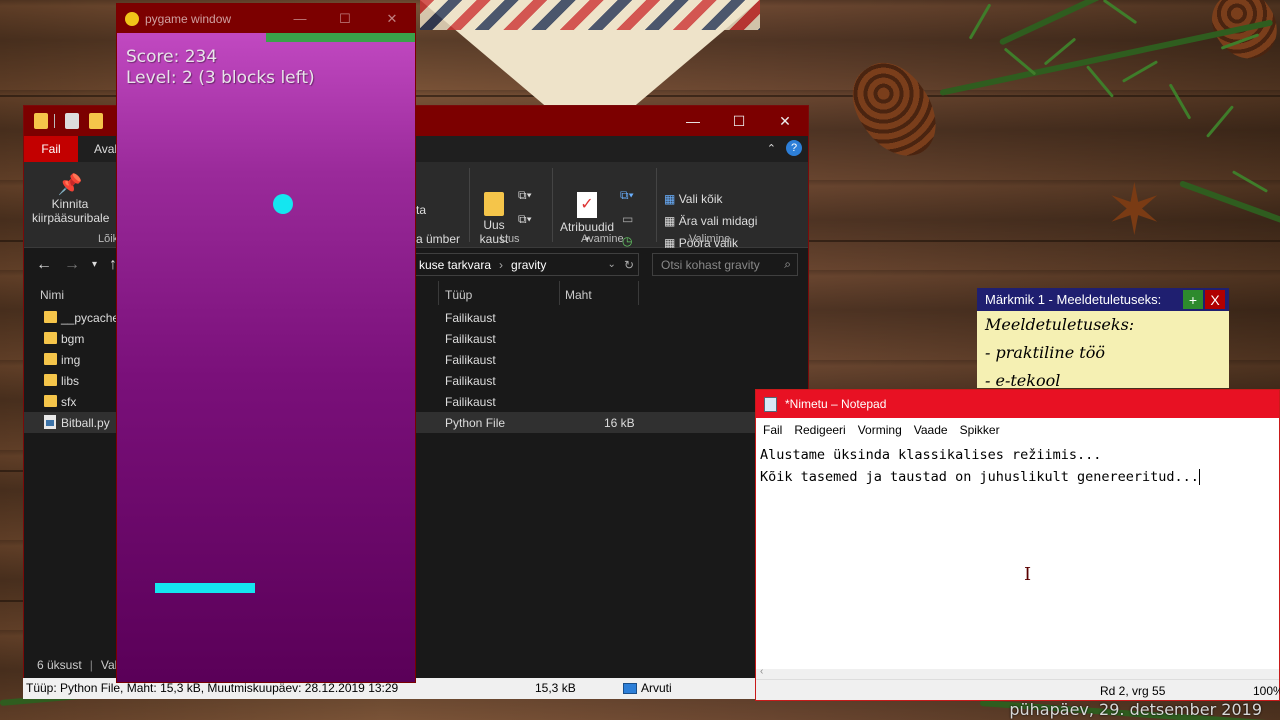  What do you see at coordinates (587, 227) in the screenshot?
I see `properties-label: Atribuudid` at bounding box center [587, 227].